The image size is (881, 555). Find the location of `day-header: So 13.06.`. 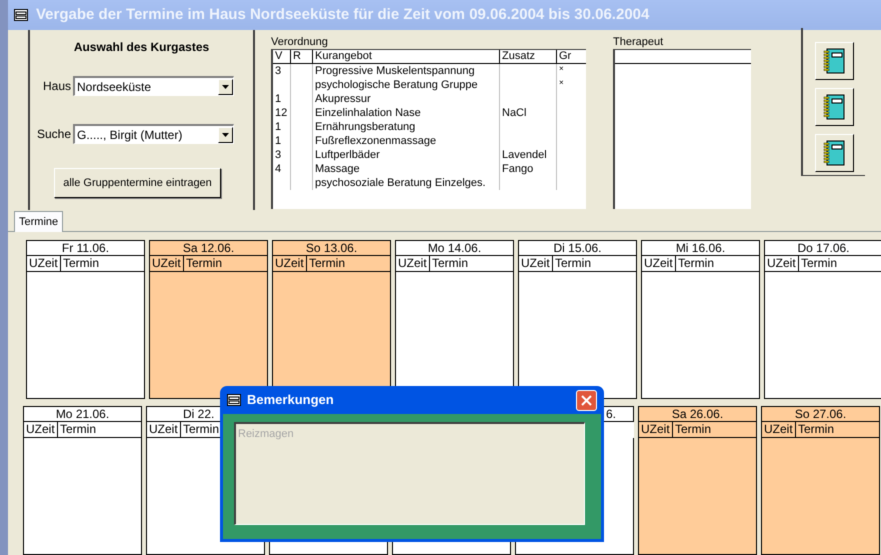

day-header: So 13.06. is located at coordinates (331, 248).